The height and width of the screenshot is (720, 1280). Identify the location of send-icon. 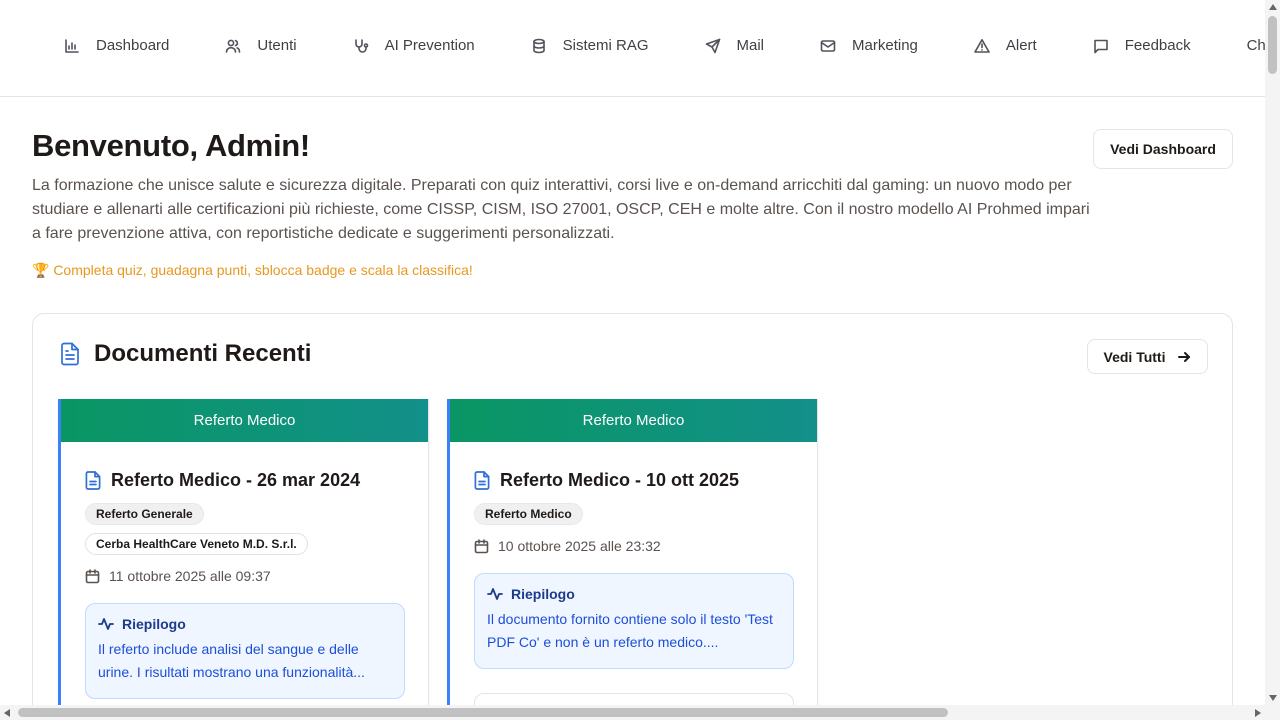
(712, 45).